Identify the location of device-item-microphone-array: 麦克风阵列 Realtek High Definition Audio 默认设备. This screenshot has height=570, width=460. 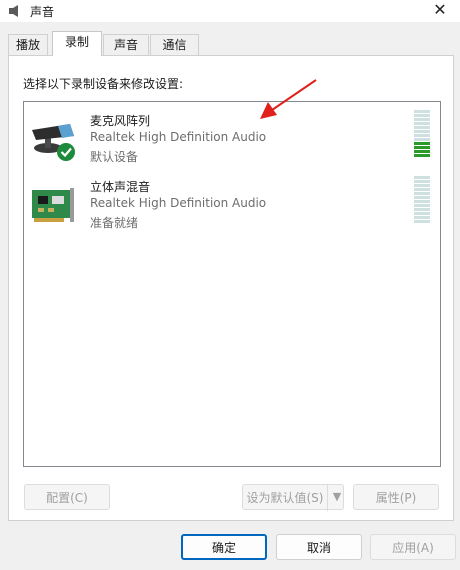
(232, 135).